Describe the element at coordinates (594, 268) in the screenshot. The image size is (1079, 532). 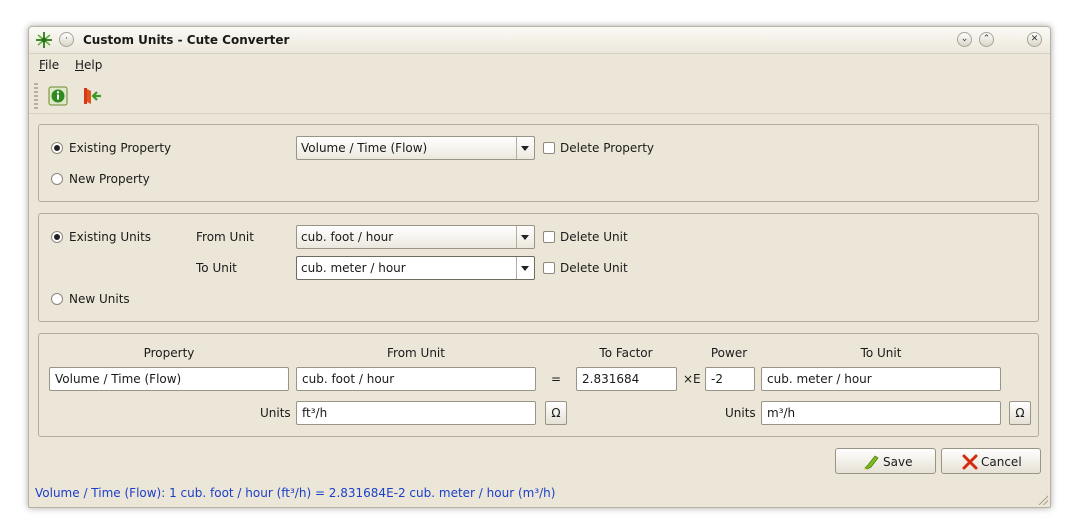
I see `delete-to-unit-label: Delete Unit` at that location.